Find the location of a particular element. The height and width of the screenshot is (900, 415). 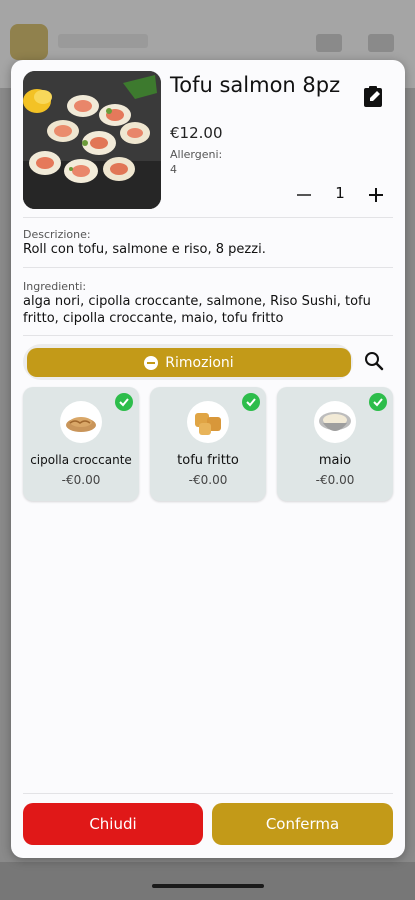

removal-item-name: maio is located at coordinates (335, 460).